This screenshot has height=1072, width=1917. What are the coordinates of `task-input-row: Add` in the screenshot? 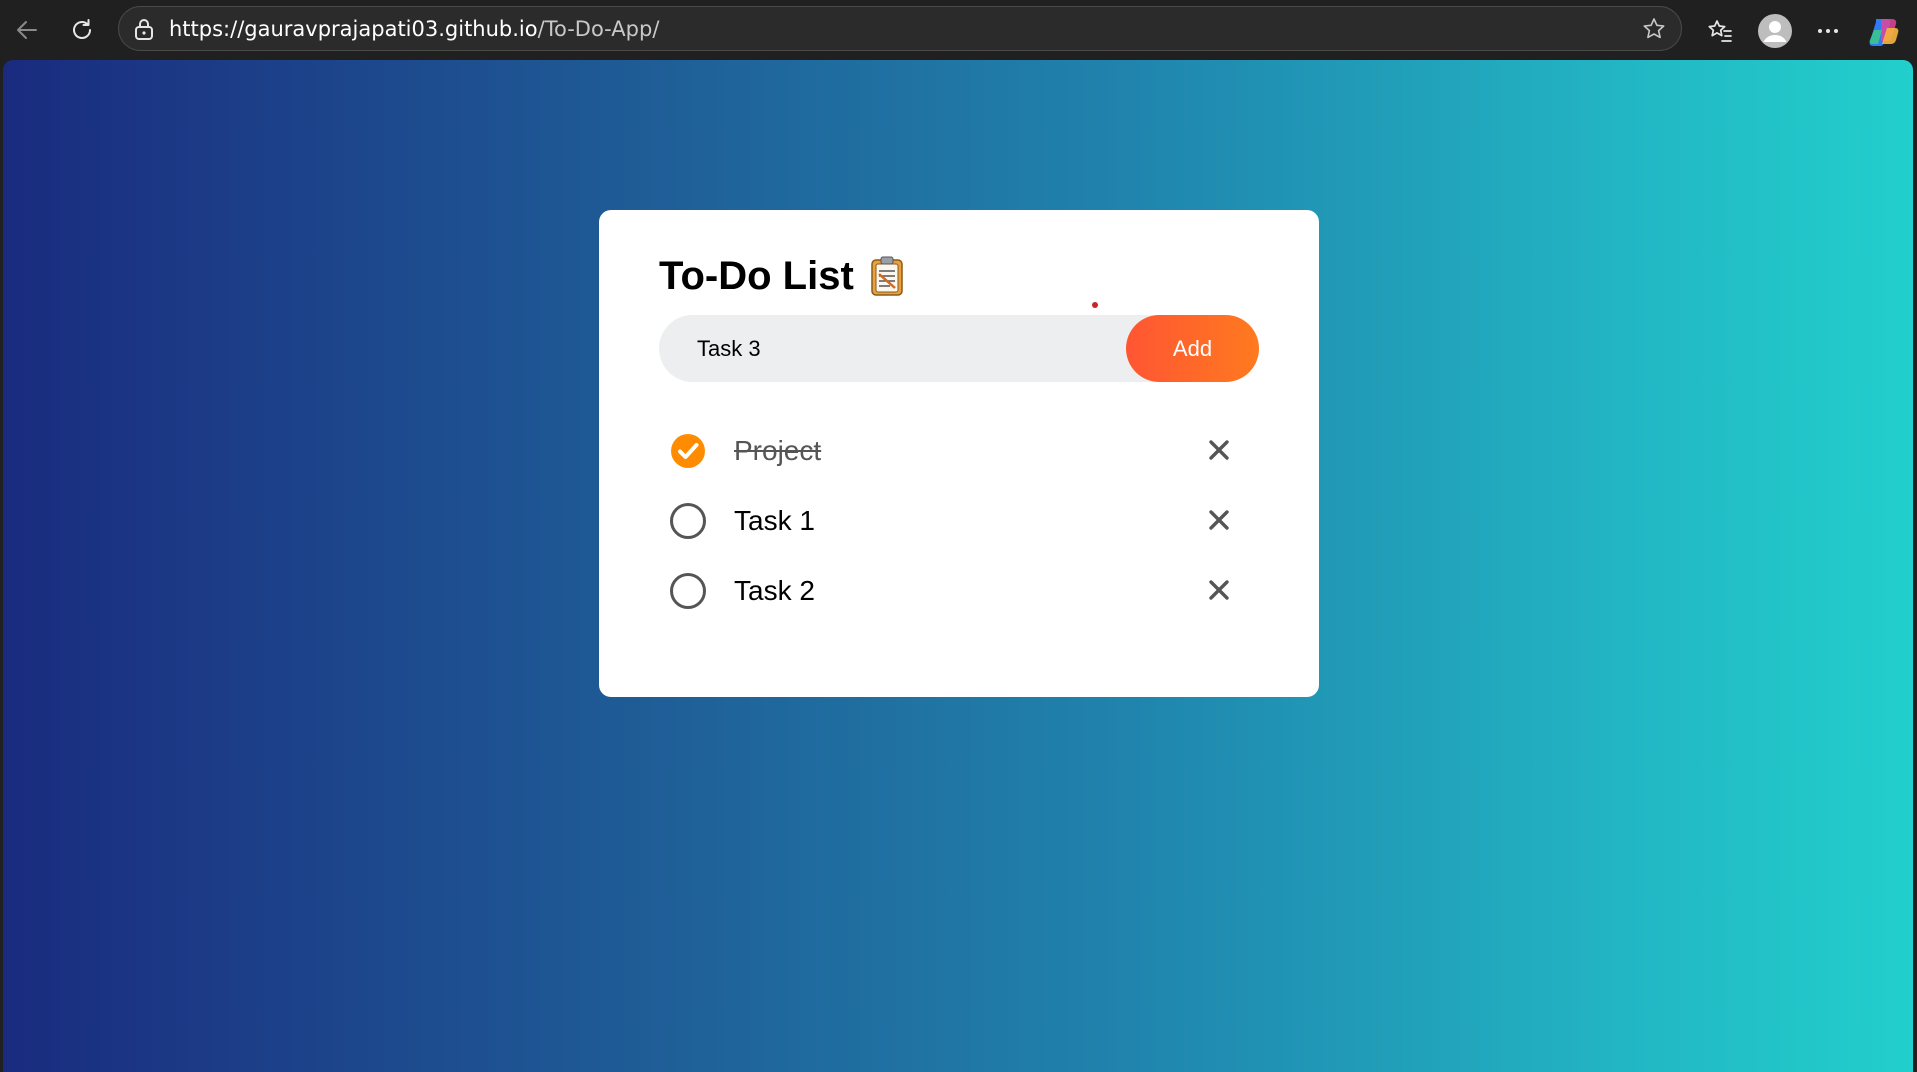 It's located at (959, 348).